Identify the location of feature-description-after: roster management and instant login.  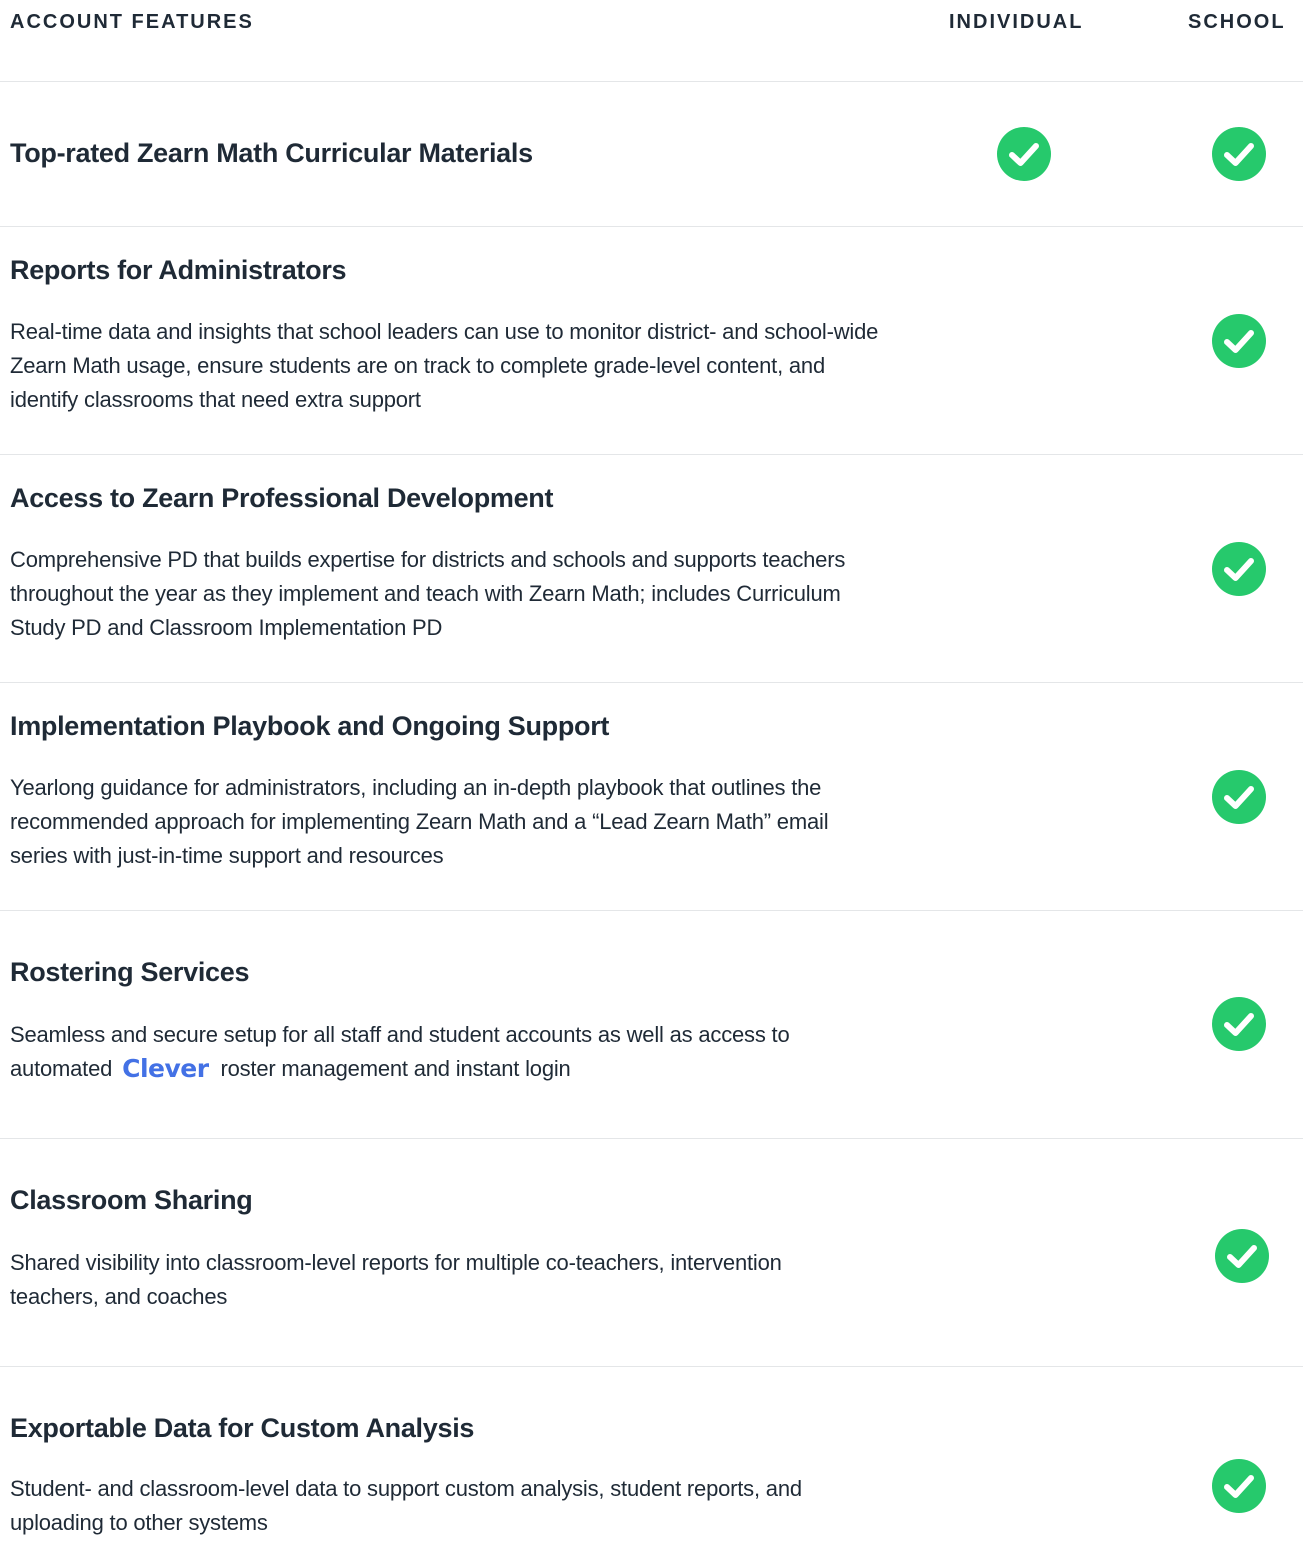
(395, 1068).